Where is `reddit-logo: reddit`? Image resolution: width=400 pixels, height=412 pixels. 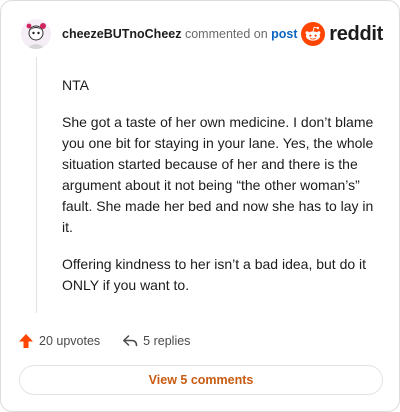
reddit-logo: reddit is located at coordinates (342, 34).